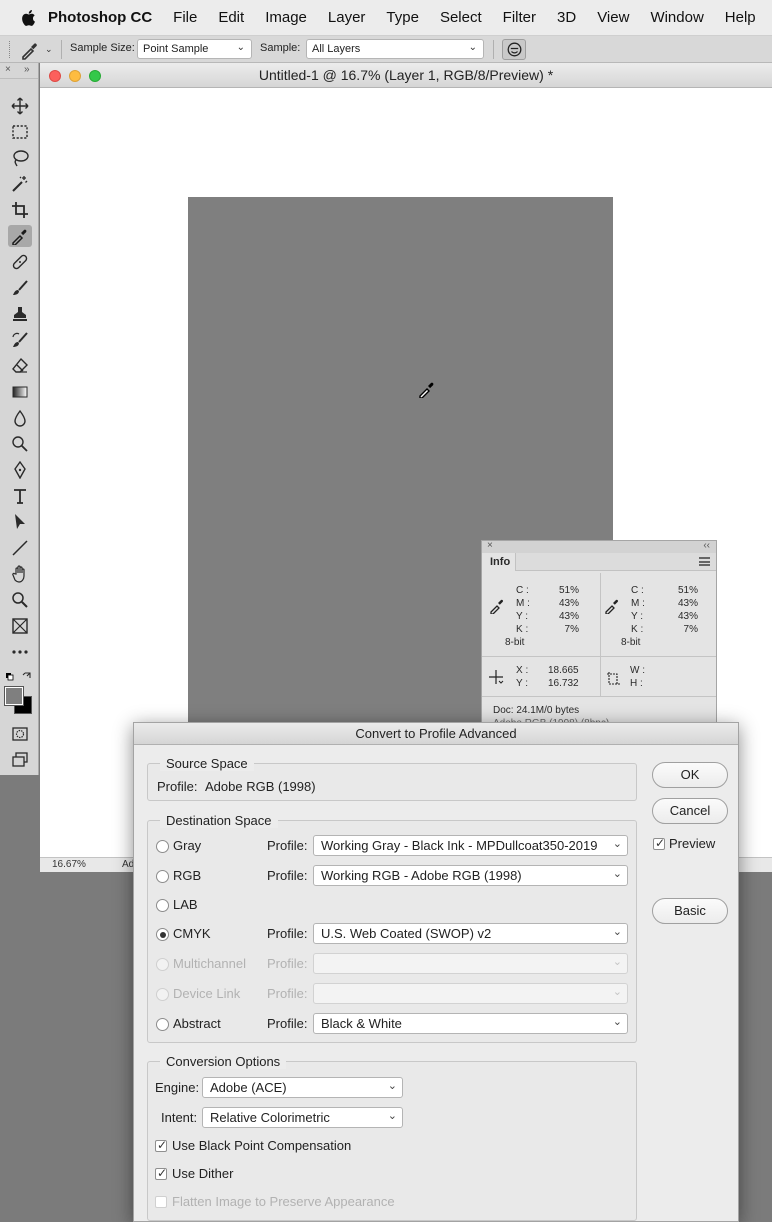 The width and height of the screenshot is (772, 1222). Describe the element at coordinates (28, 18) in the screenshot. I see `apple-icon` at that location.